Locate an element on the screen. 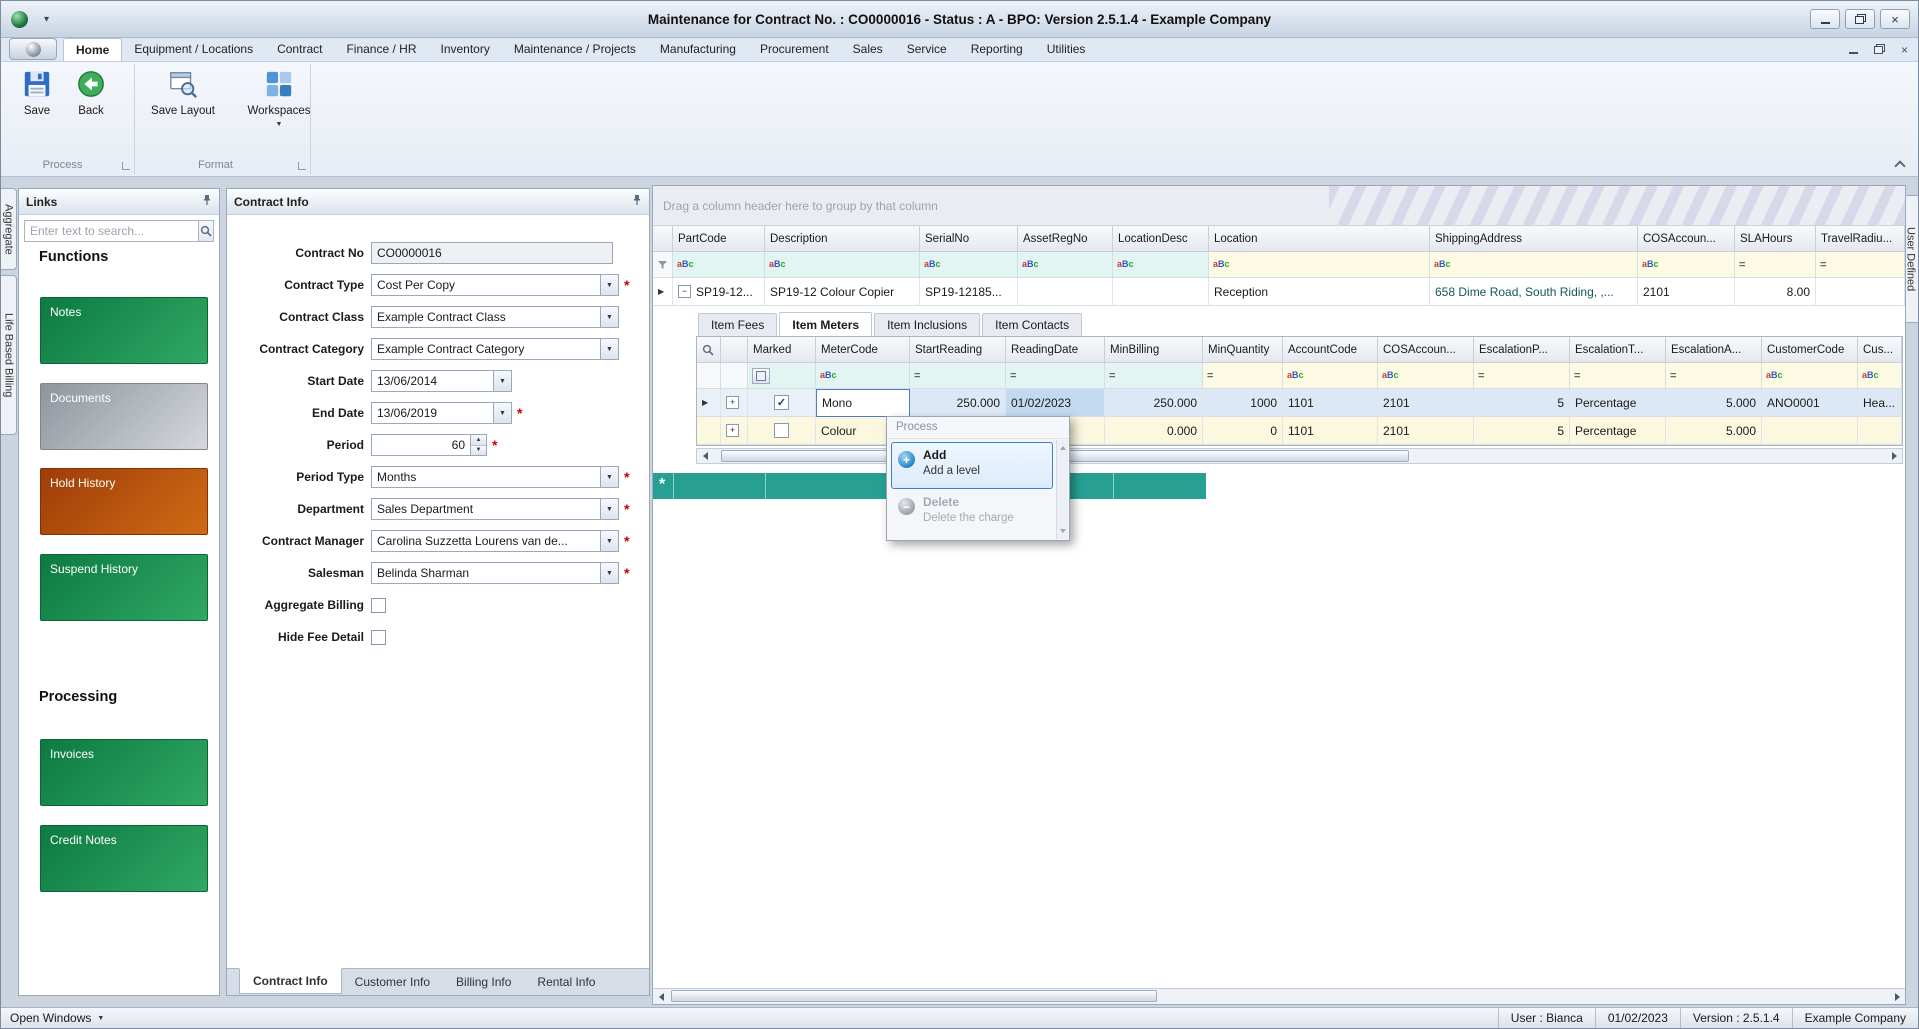 The height and width of the screenshot is (1029, 1919). quick-access-chevron-icon: ▾ is located at coordinates (46, 19).